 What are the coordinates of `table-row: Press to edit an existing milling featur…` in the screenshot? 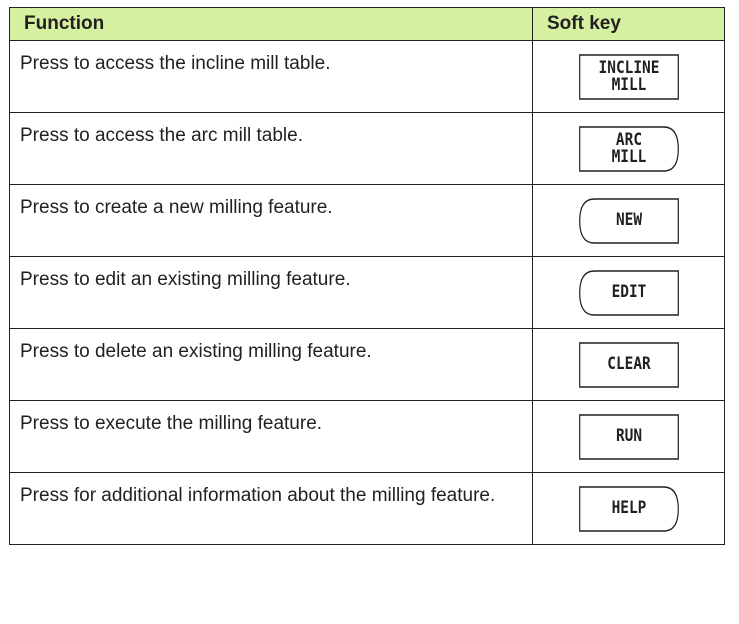 It's located at (367, 292).